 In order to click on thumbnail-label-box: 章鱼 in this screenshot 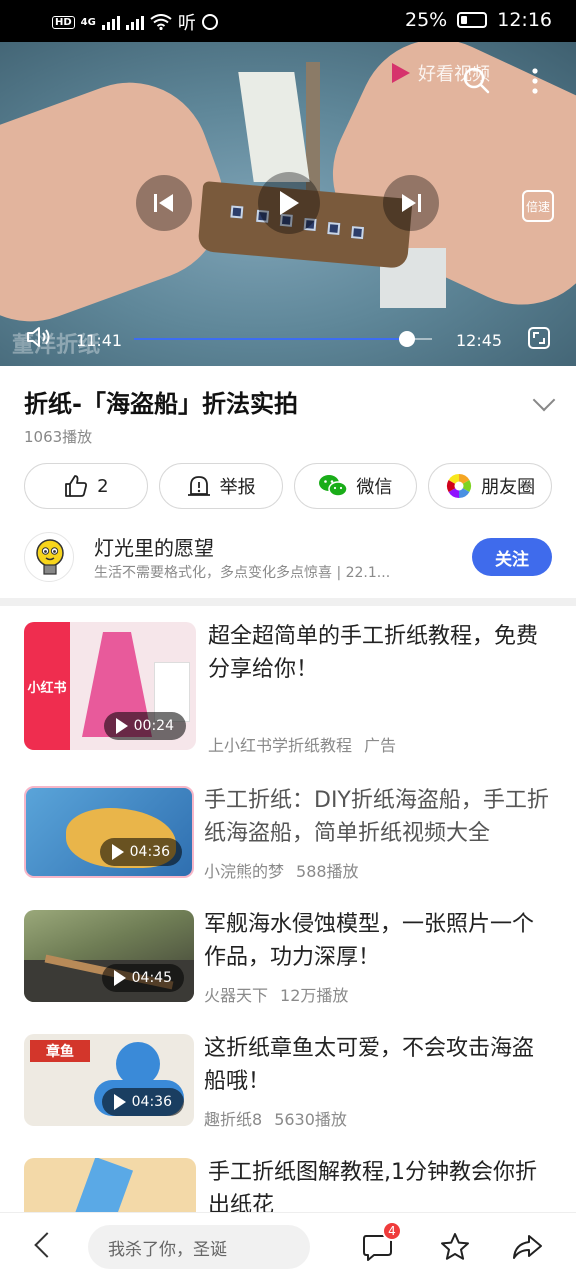, I will do `click(60, 1051)`.